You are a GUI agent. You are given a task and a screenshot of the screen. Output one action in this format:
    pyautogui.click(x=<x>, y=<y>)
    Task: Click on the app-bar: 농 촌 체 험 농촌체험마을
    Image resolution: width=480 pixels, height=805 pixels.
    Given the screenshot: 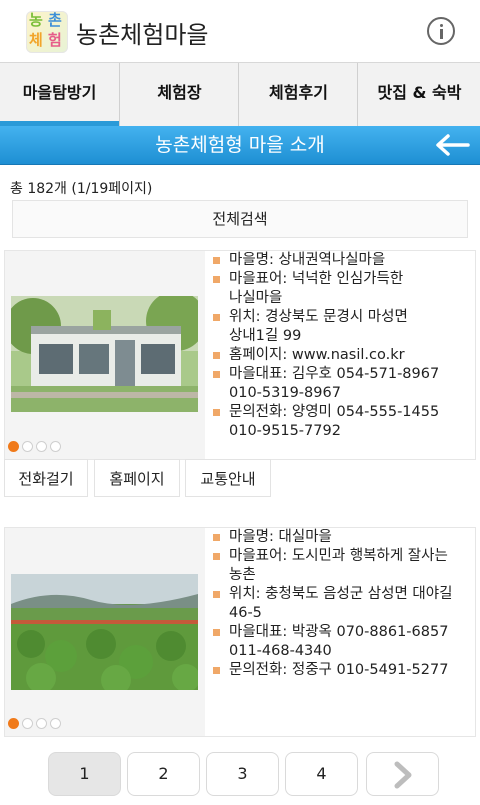 What is the action you would take?
    pyautogui.click(x=240, y=31)
    